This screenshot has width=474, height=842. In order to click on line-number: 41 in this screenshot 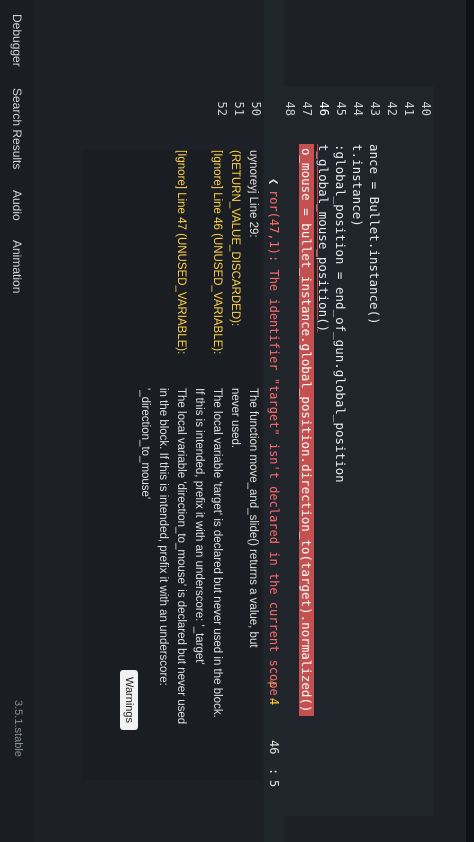, I will do `click(409, 108)`.